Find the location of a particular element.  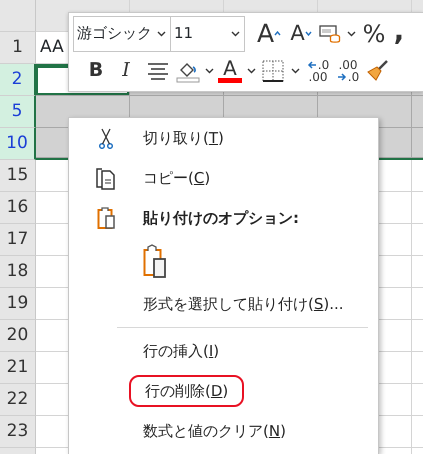

menu-label: 切り取り(T) is located at coordinates (183, 138).